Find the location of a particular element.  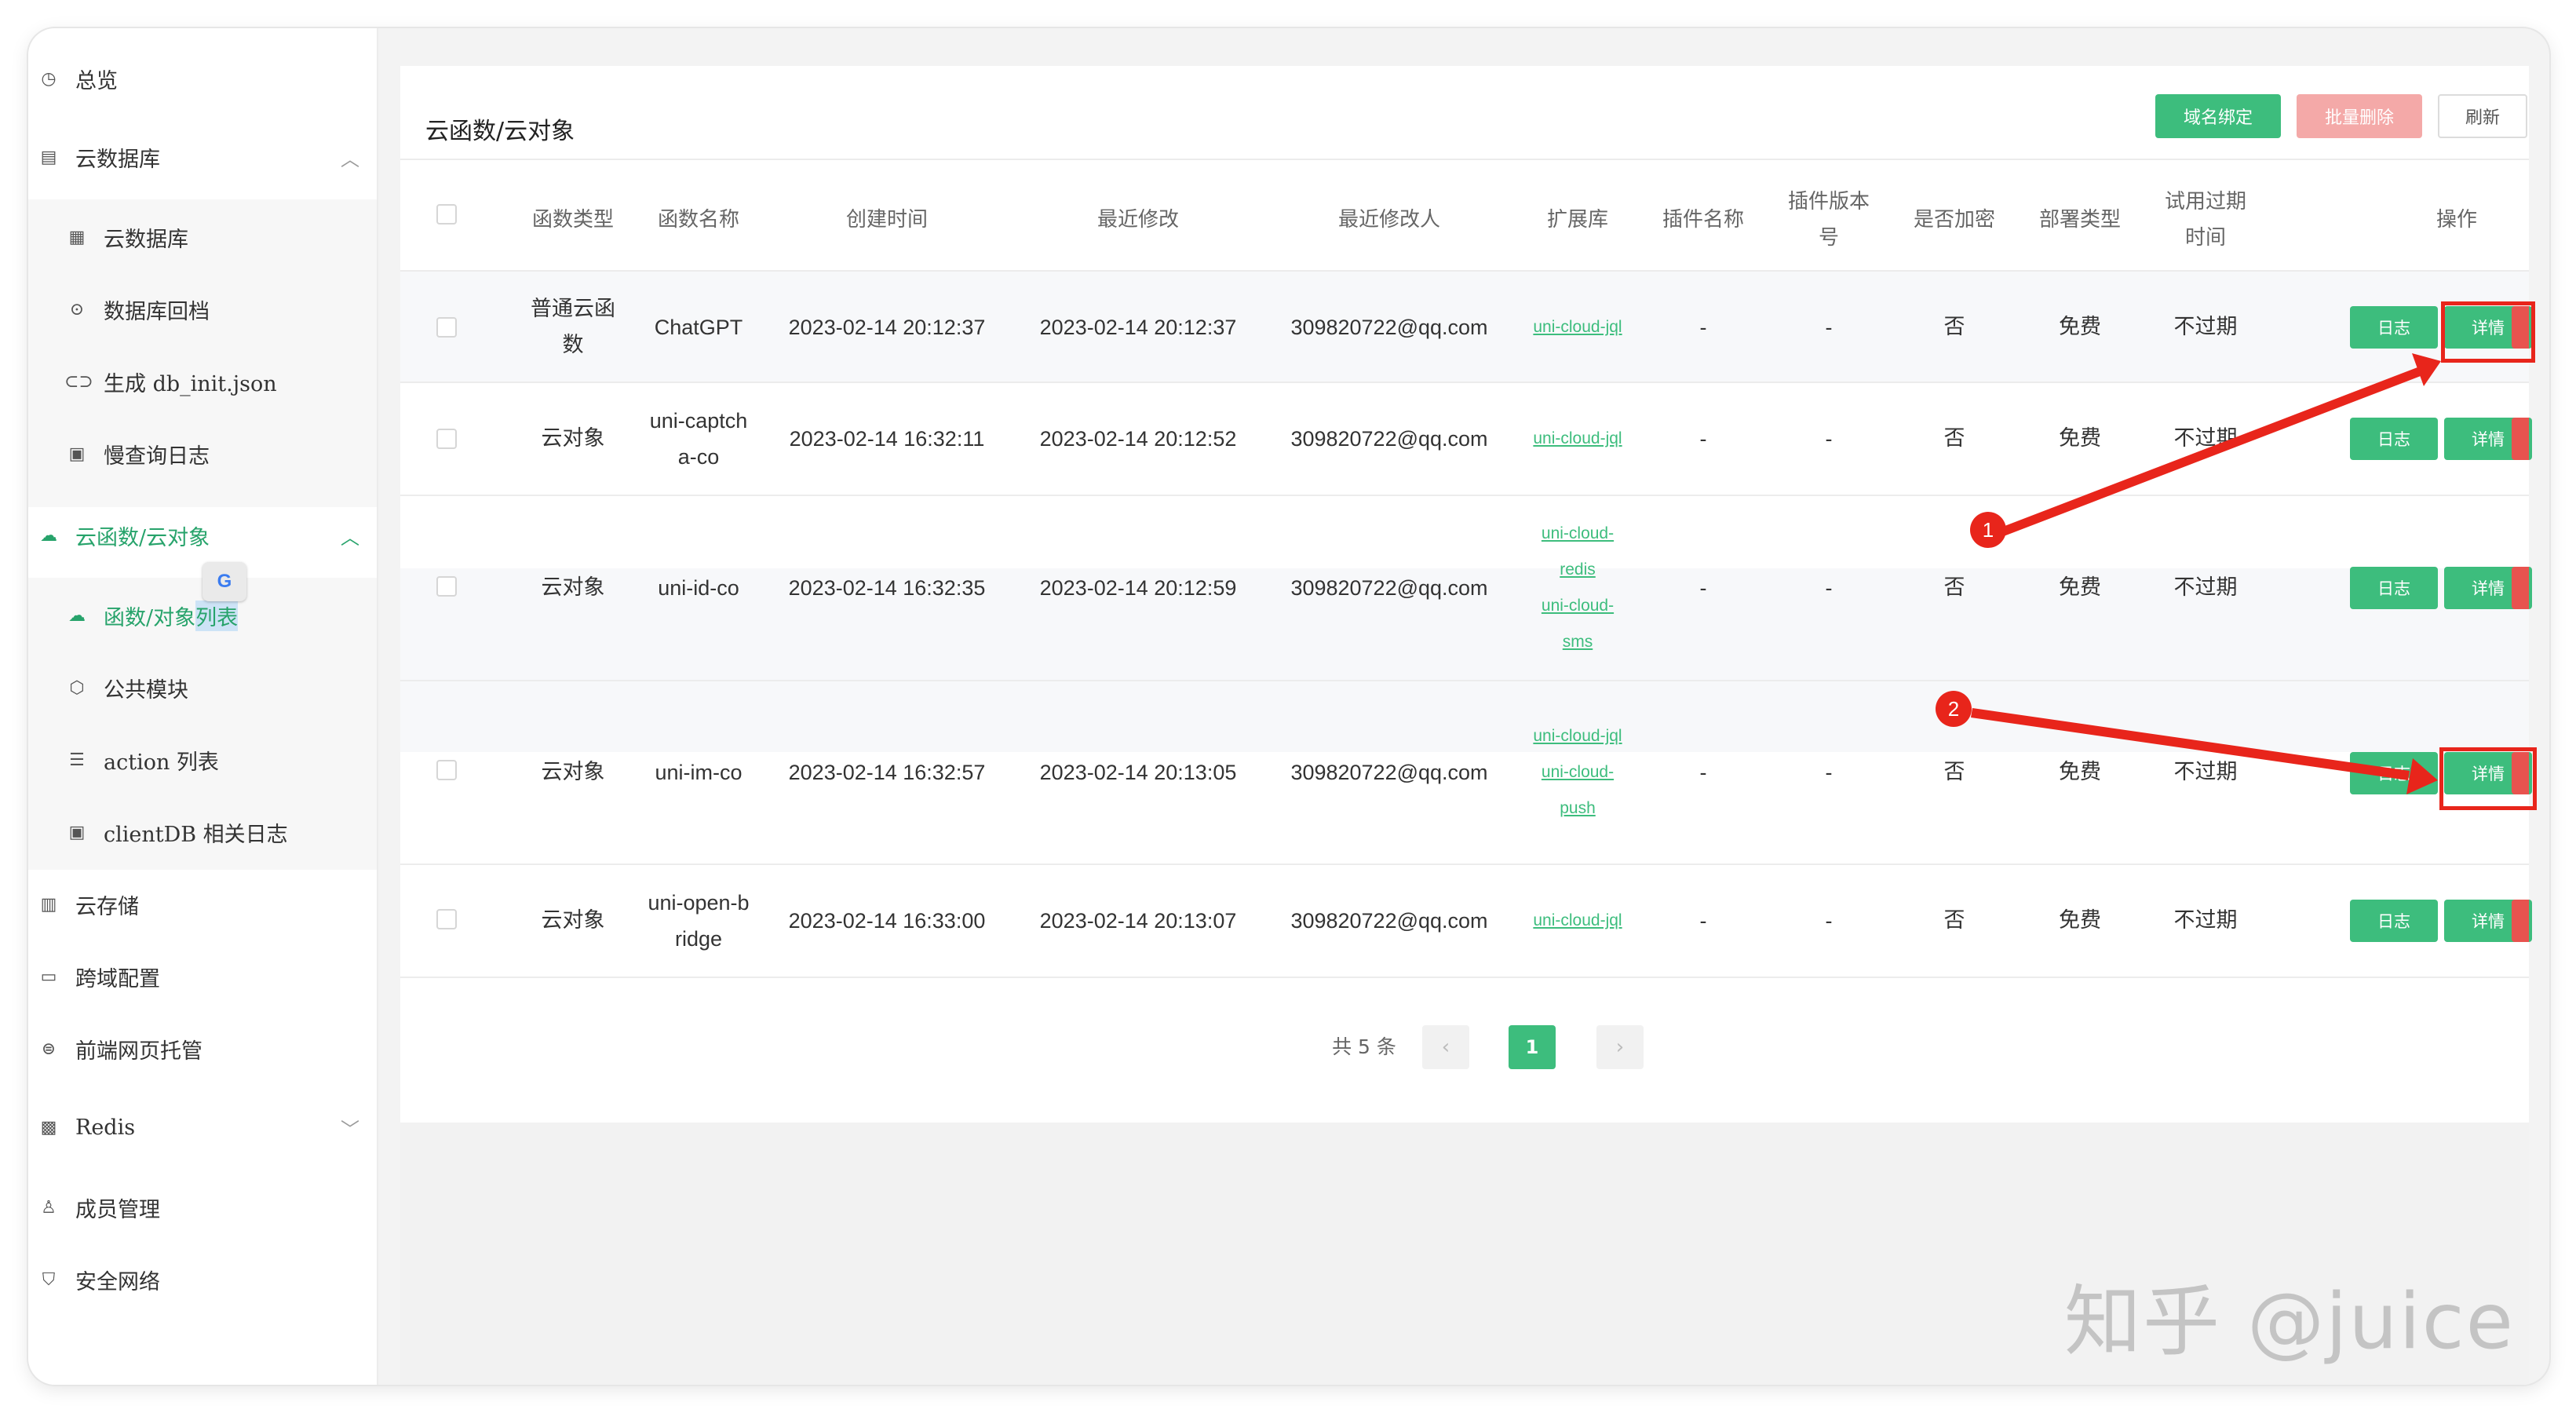

header-encrypted: 是否加密 is located at coordinates (1954, 219).